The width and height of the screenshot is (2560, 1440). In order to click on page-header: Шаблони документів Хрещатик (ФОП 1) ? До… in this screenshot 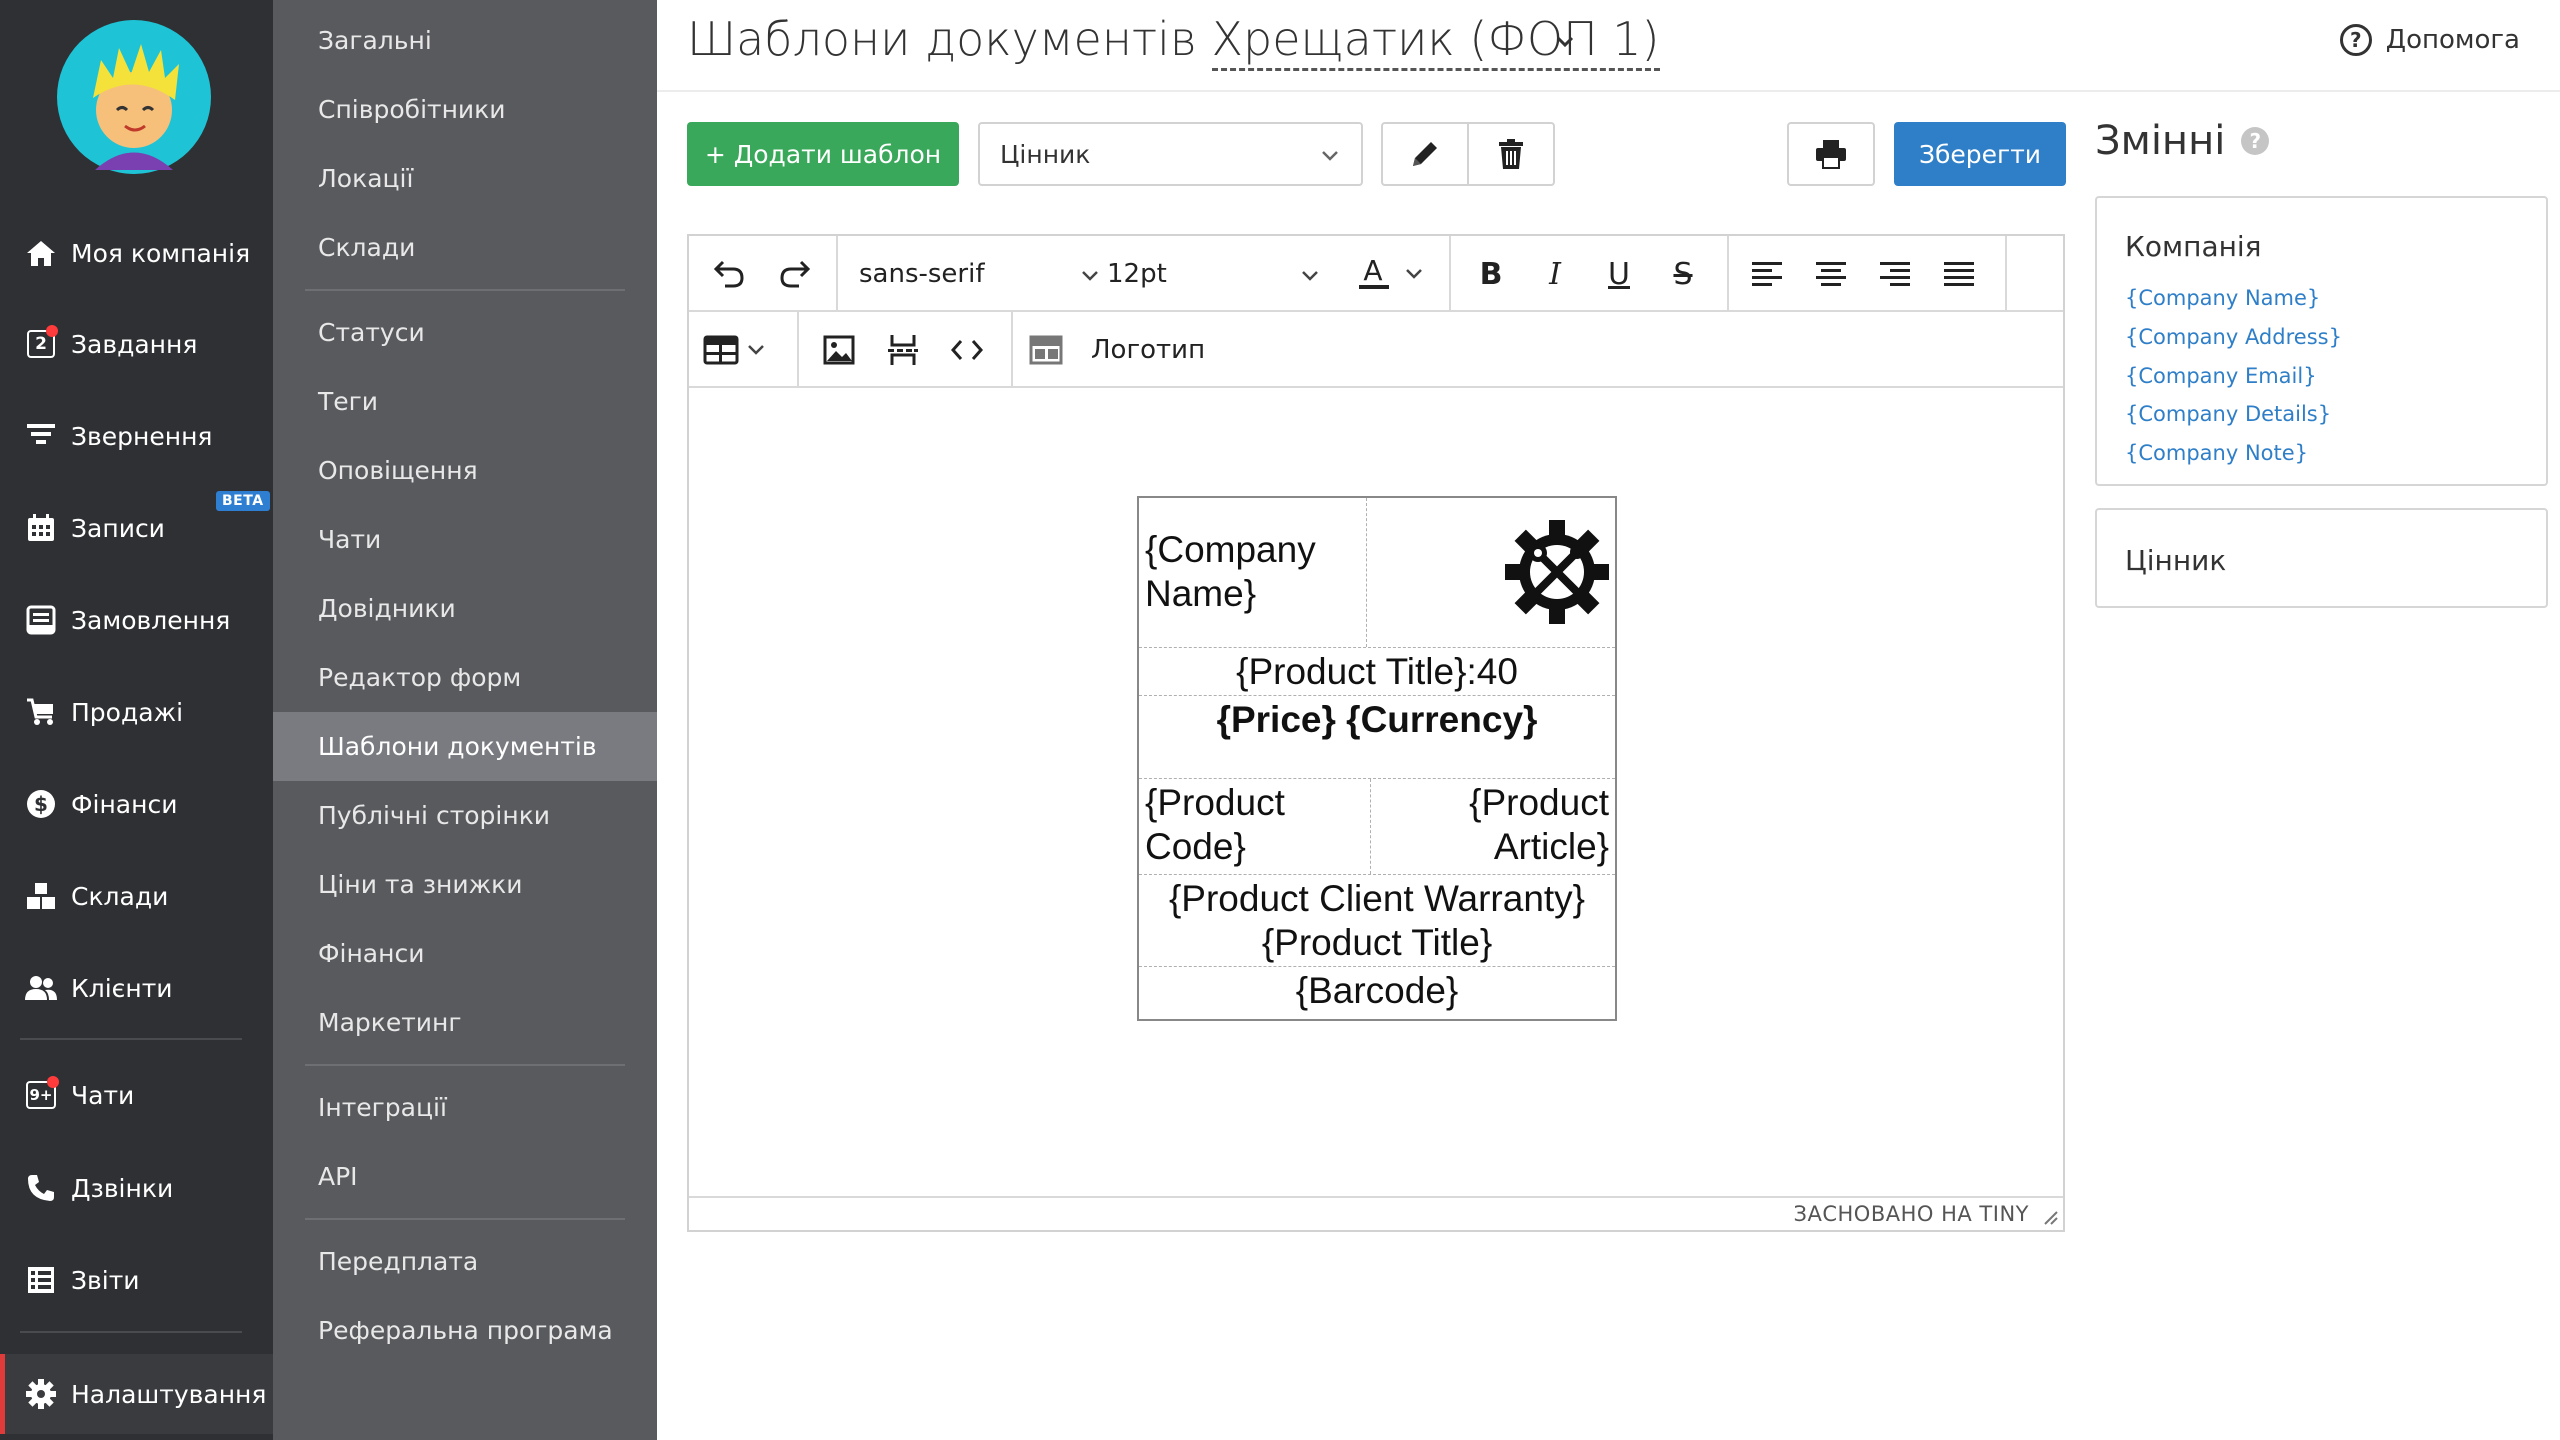, I will do `click(1608, 46)`.